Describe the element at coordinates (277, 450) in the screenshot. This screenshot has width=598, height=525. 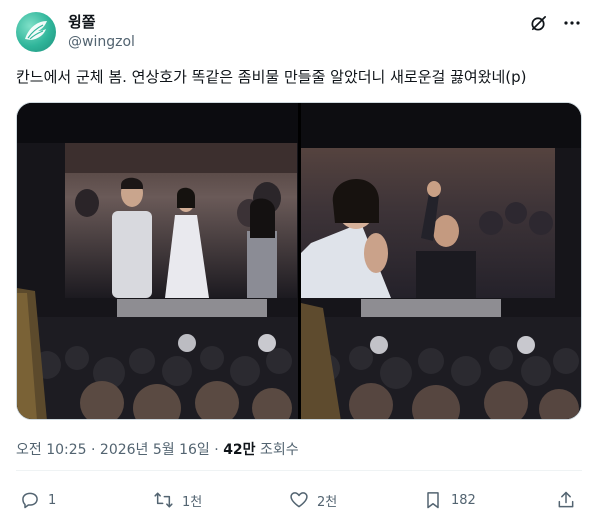
I see `views-label: 조회수` at that location.